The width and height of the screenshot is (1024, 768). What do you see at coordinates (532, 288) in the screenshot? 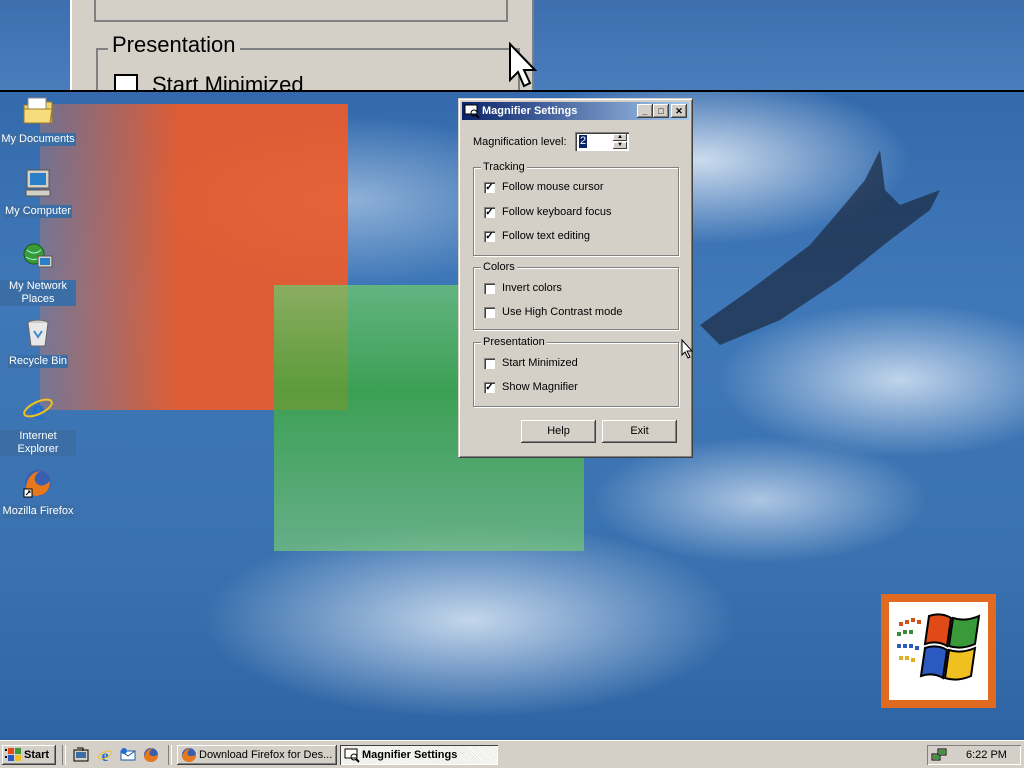
I see `checkbox-label: Invert colors` at bounding box center [532, 288].